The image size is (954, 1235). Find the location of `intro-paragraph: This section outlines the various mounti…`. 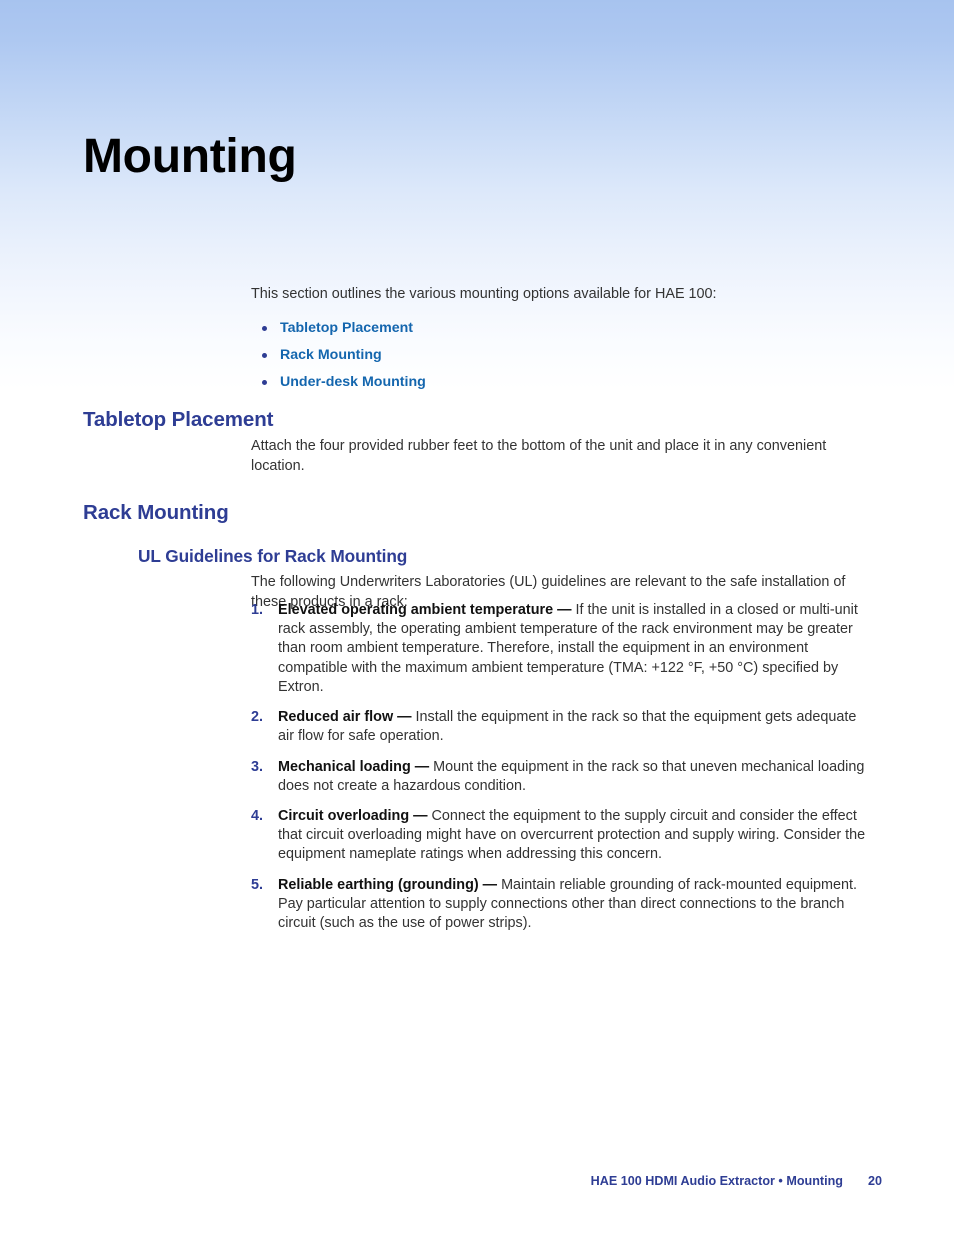

intro-paragraph: This section outlines the various mounti… is located at coordinates (484, 294).